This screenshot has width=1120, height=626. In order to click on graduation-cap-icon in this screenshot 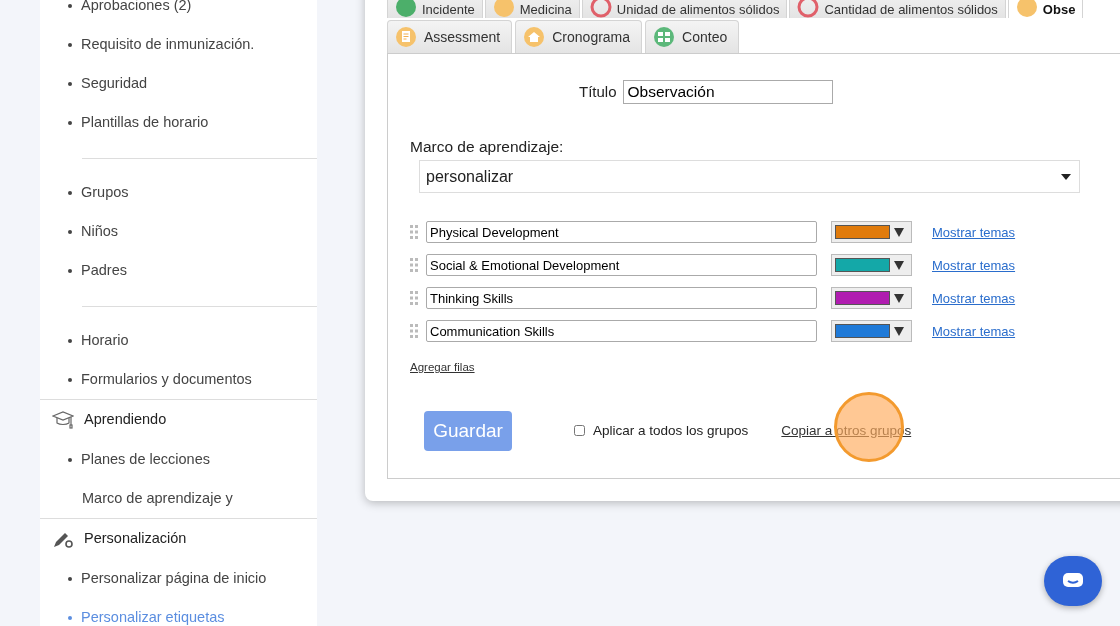, I will do `click(63, 419)`.